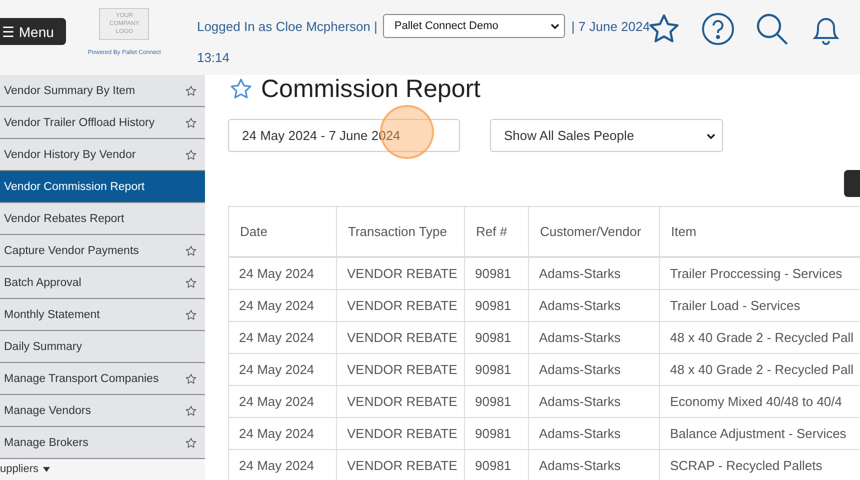 This screenshot has height=480, width=860. Describe the element at coordinates (474, 26) in the screenshot. I see `company-select: Pallet Connect Demo` at that location.